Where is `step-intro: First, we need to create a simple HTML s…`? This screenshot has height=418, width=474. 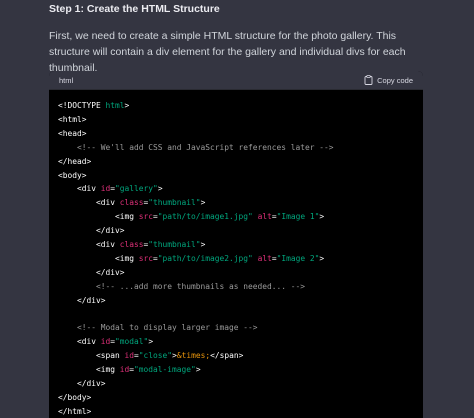
step-intro: First, we need to create a simple HTML s… is located at coordinates (227, 52).